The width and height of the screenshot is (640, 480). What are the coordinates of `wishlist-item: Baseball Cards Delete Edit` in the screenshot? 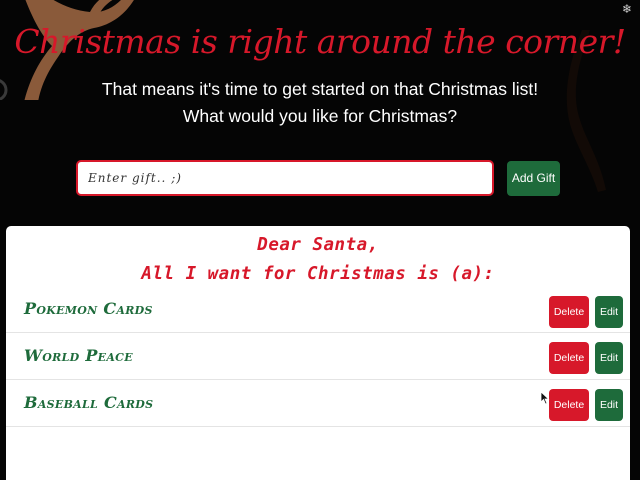 It's located at (318, 403).